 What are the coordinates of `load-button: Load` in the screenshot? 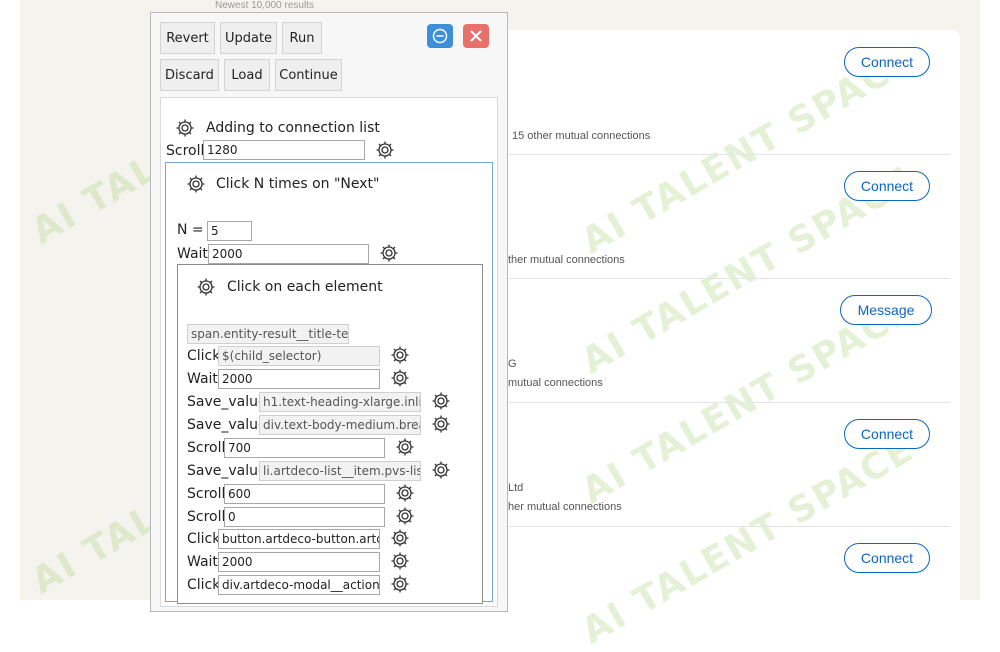 It's located at (247, 75).